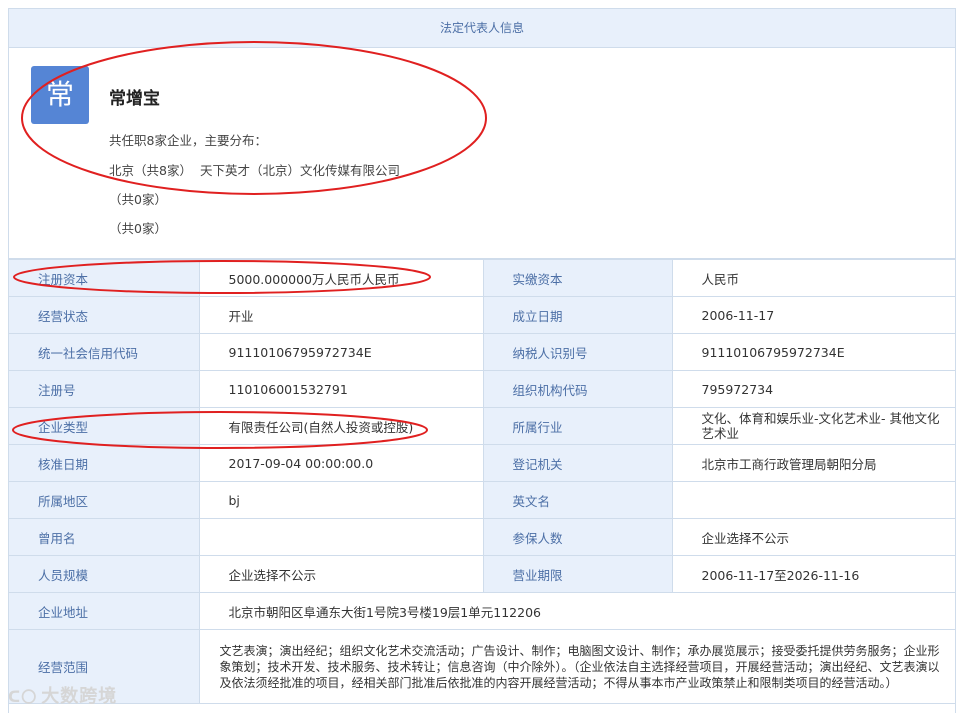 The width and height of the screenshot is (972, 713). What do you see at coordinates (104, 463) in the screenshot?
I see `field-label: 核准日期` at bounding box center [104, 463].